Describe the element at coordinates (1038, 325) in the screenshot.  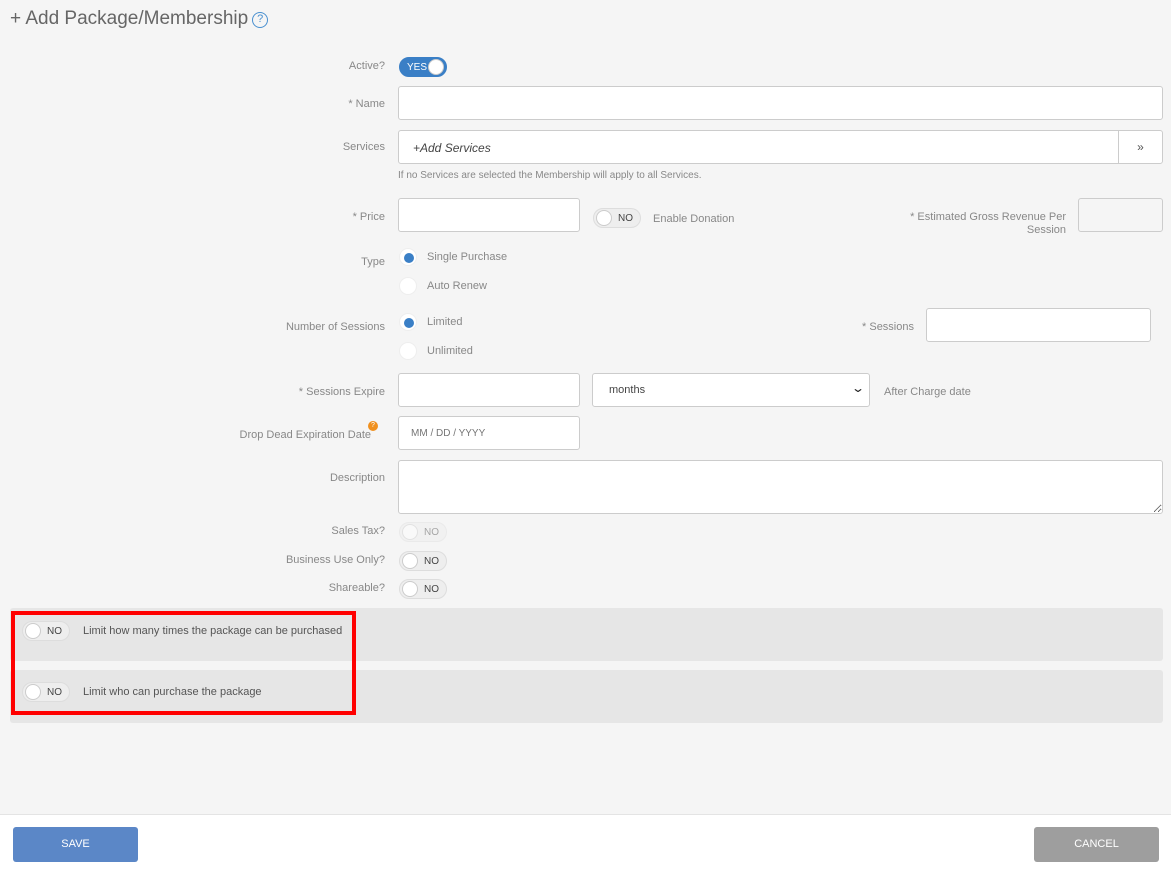
I see `sessions-input` at that location.